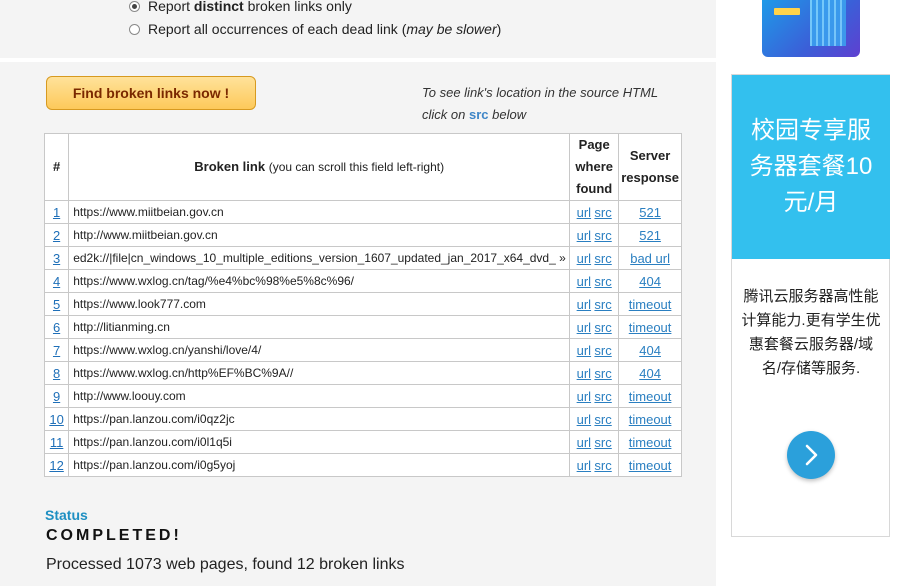 The image size is (908, 586). What do you see at coordinates (129, 396) in the screenshot?
I see `broken-url: http://www.loouy.com` at bounding box center [129, 396].